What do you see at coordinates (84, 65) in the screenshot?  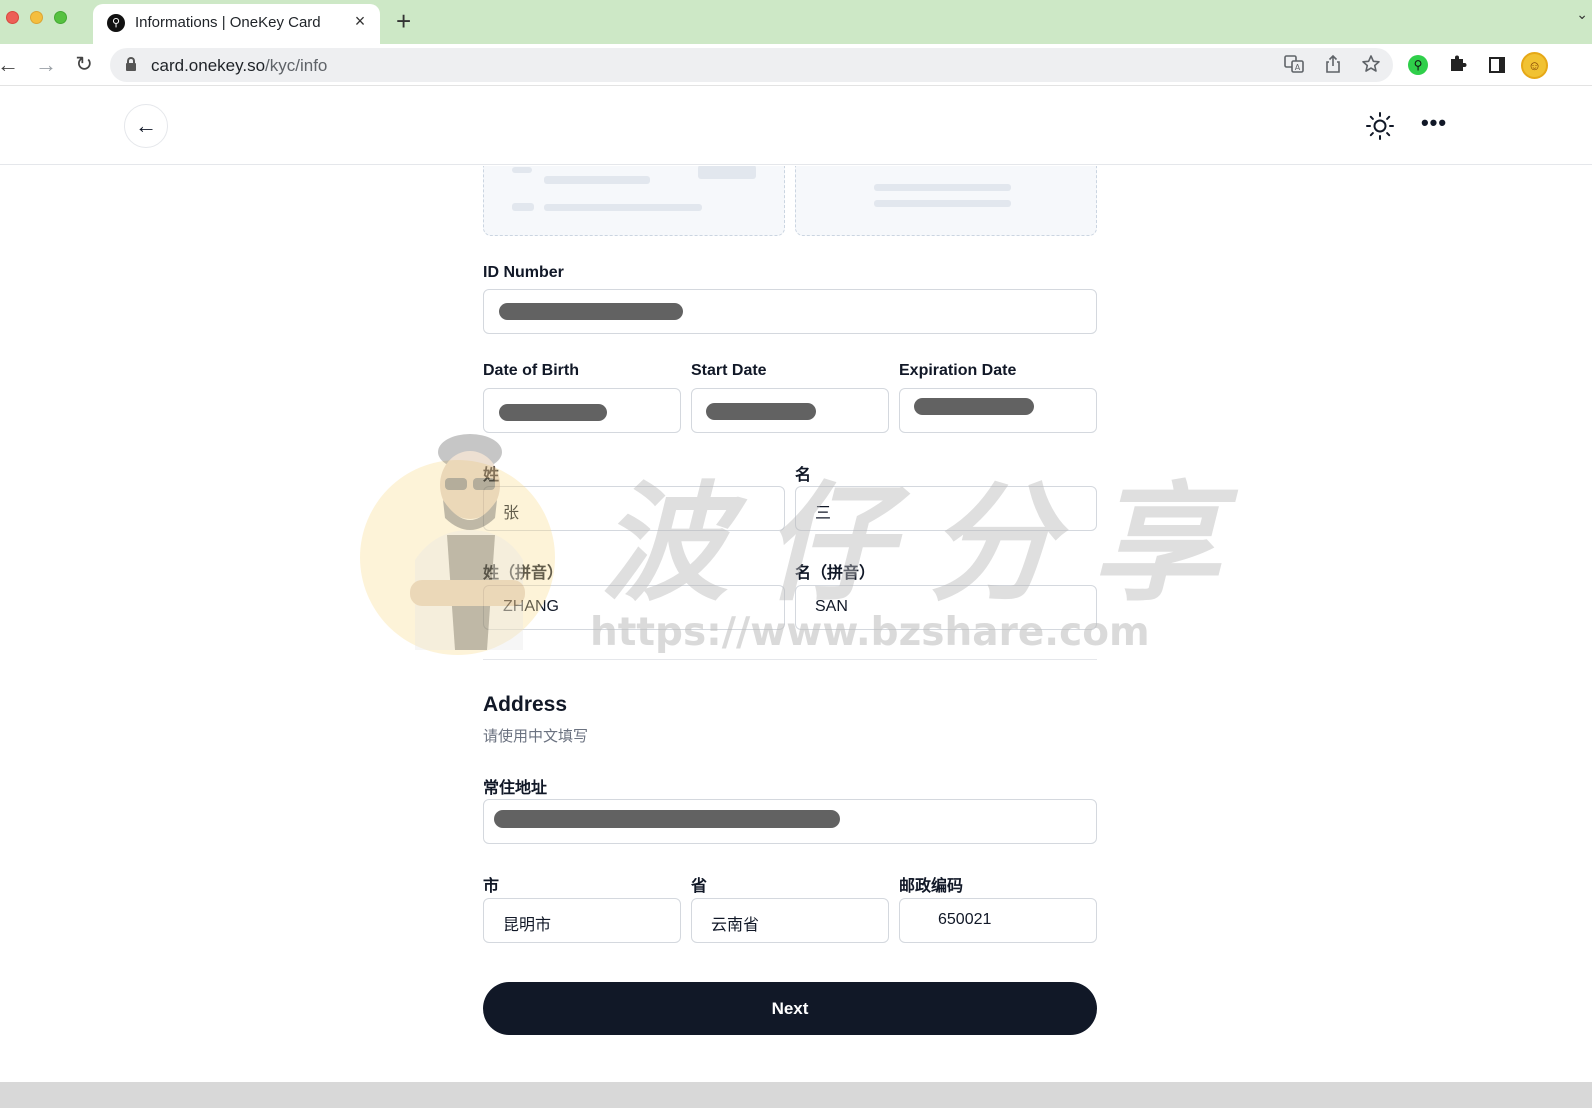 I see `reload-icon: ↻` at bounding box center [84, 65].